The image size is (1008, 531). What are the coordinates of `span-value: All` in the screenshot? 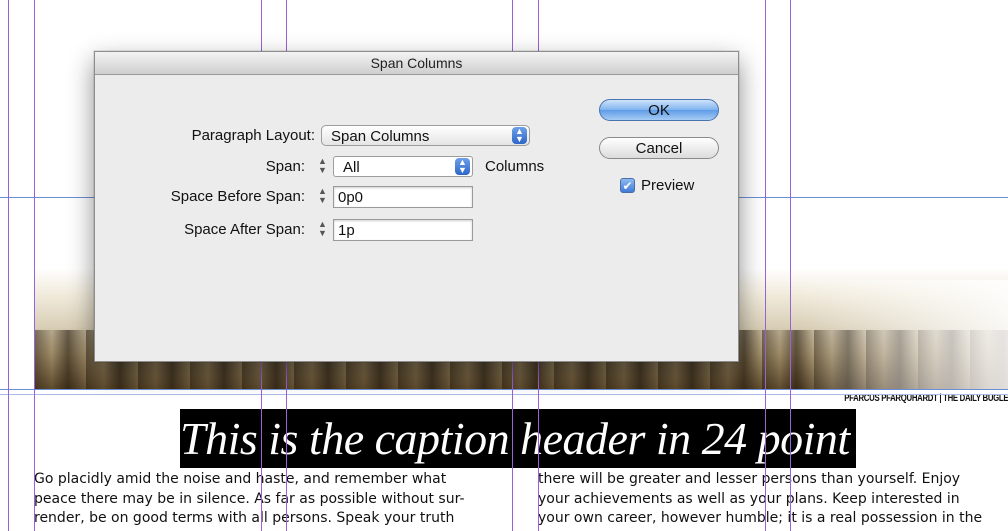 It's located at (351, 167).